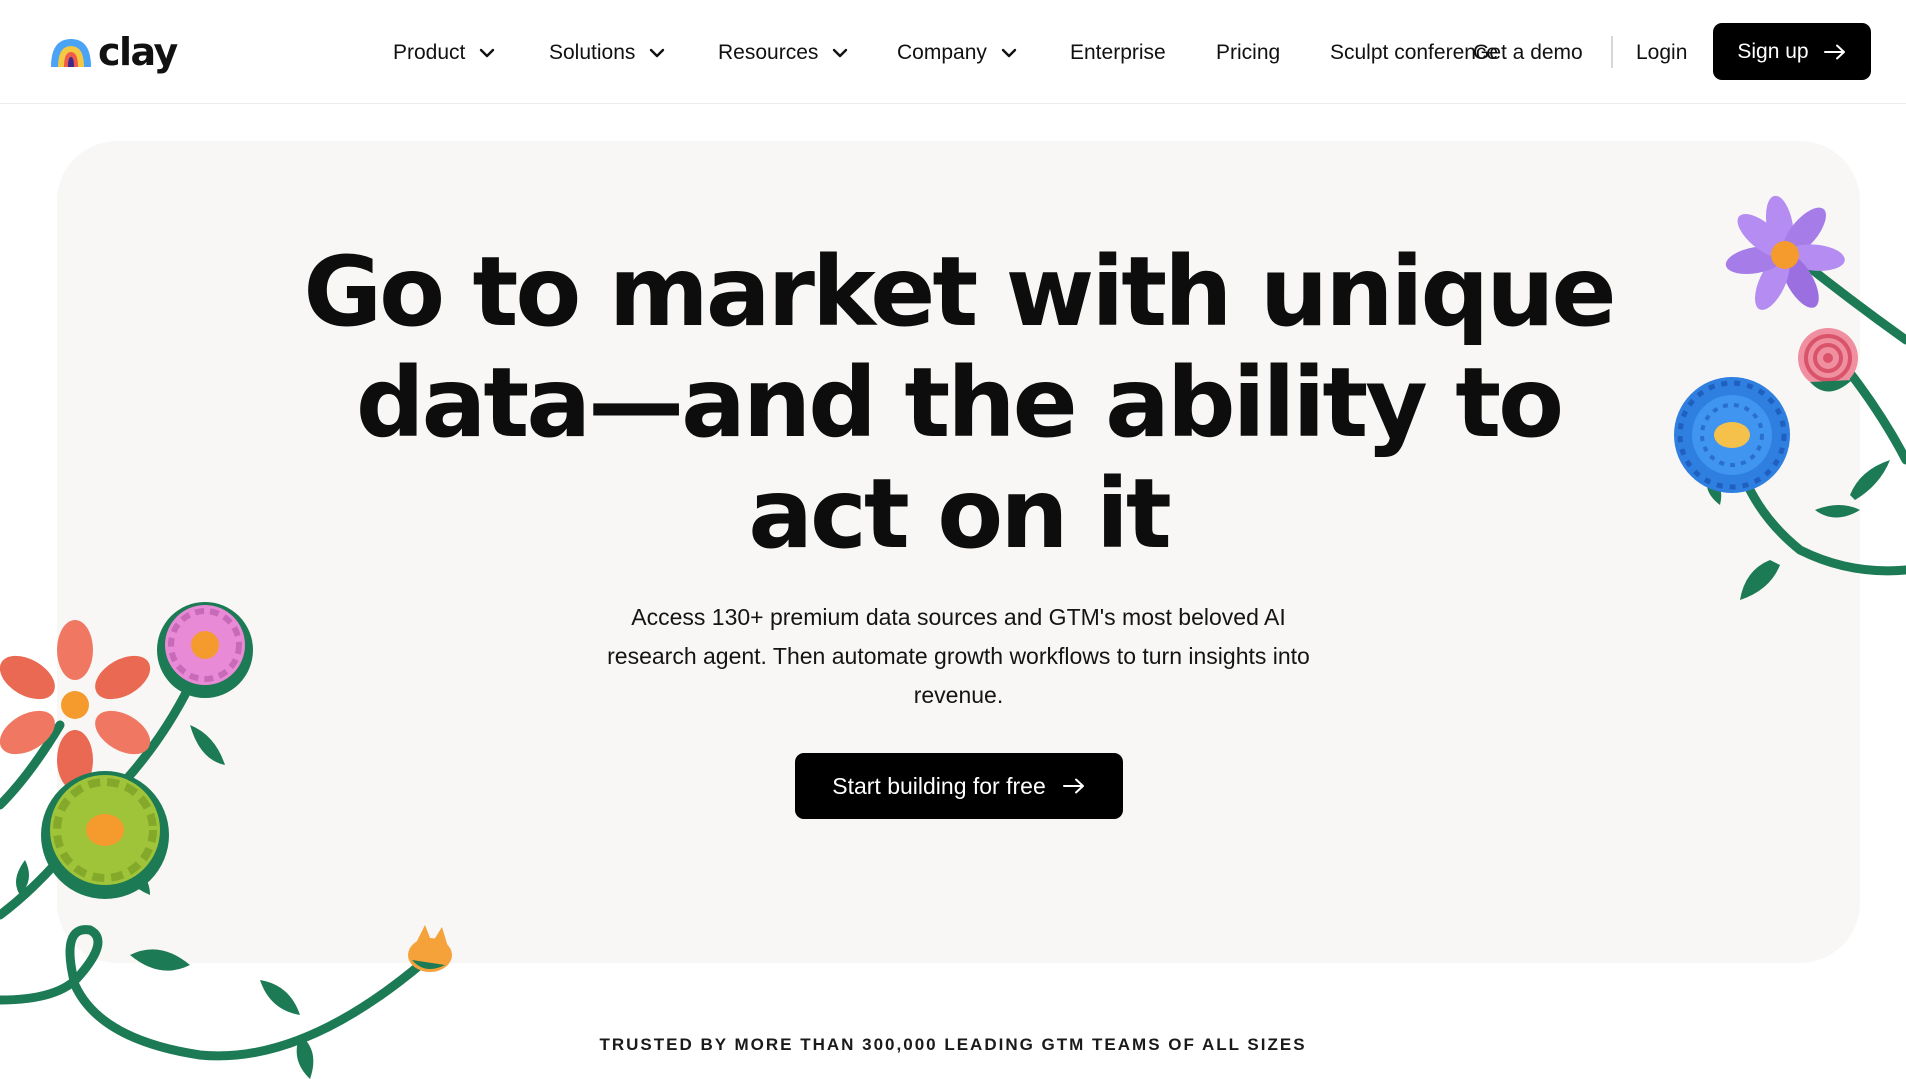 This screenshot has width=1906, height=1079. Describe the element at coordinates (1828, 360) in the screenshot. I see `pink-rose-icon` at that location.